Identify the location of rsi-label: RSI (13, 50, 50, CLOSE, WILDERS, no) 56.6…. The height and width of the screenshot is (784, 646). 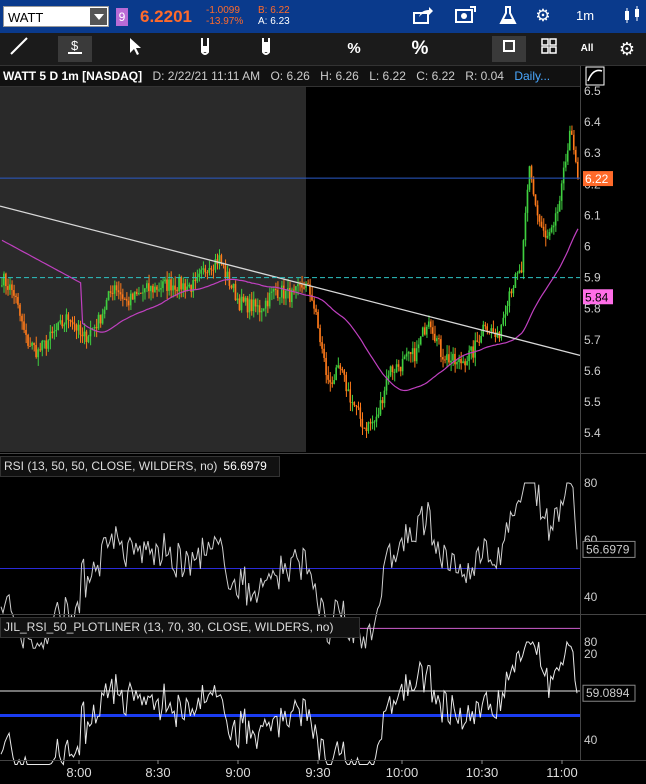
(140, 466).